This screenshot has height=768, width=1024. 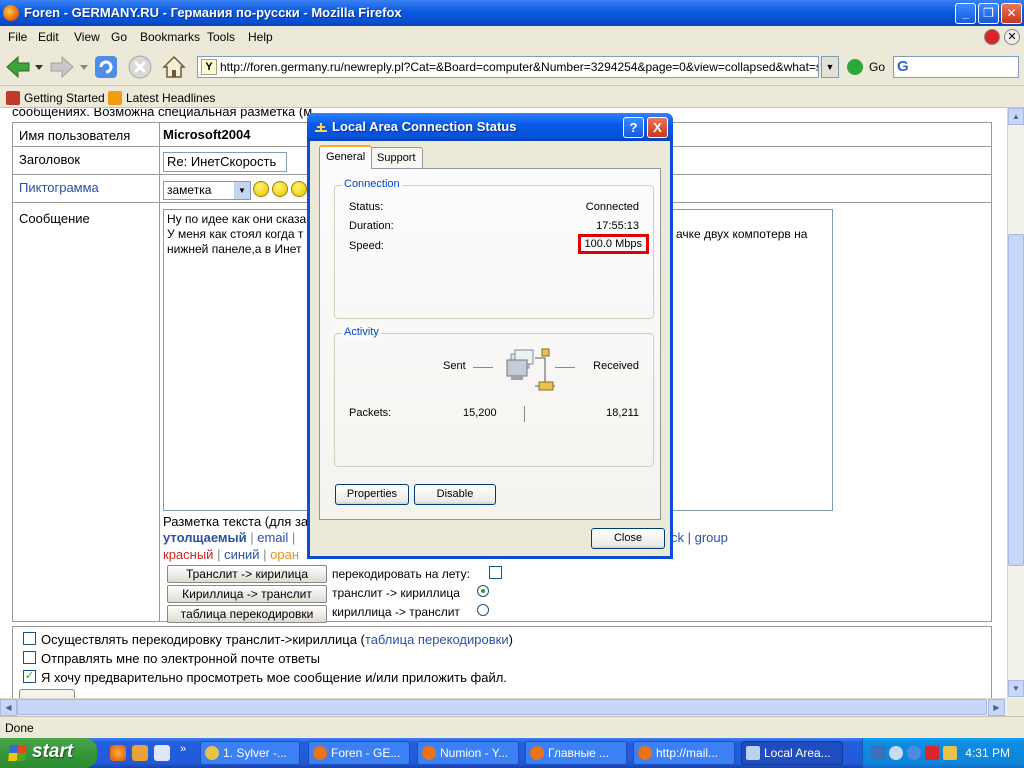 I want to click on tab-support: Support, so click(x=396, y=158).